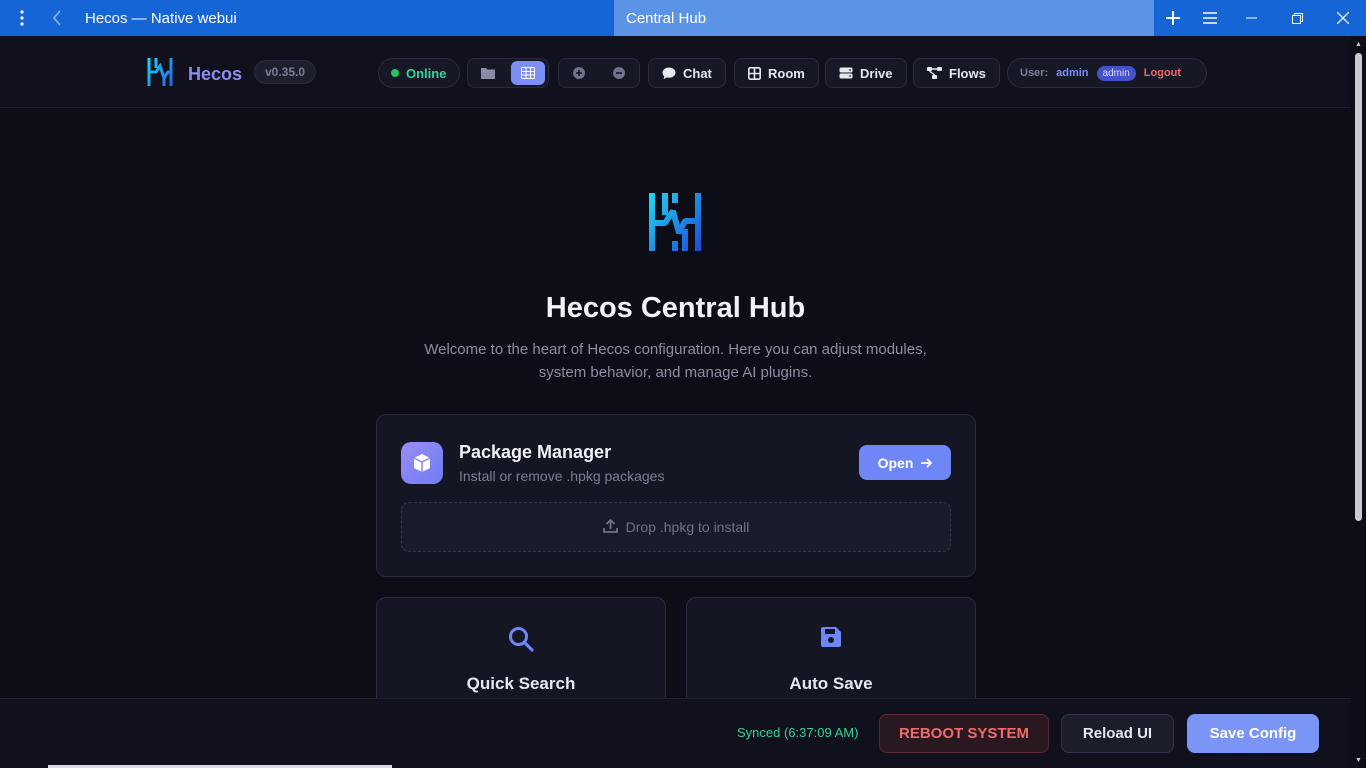  What do you see at coordinates (1253, 733) in the screenshot?
I see `save-config-button: Save Config` at bounding box center [1253, 733].